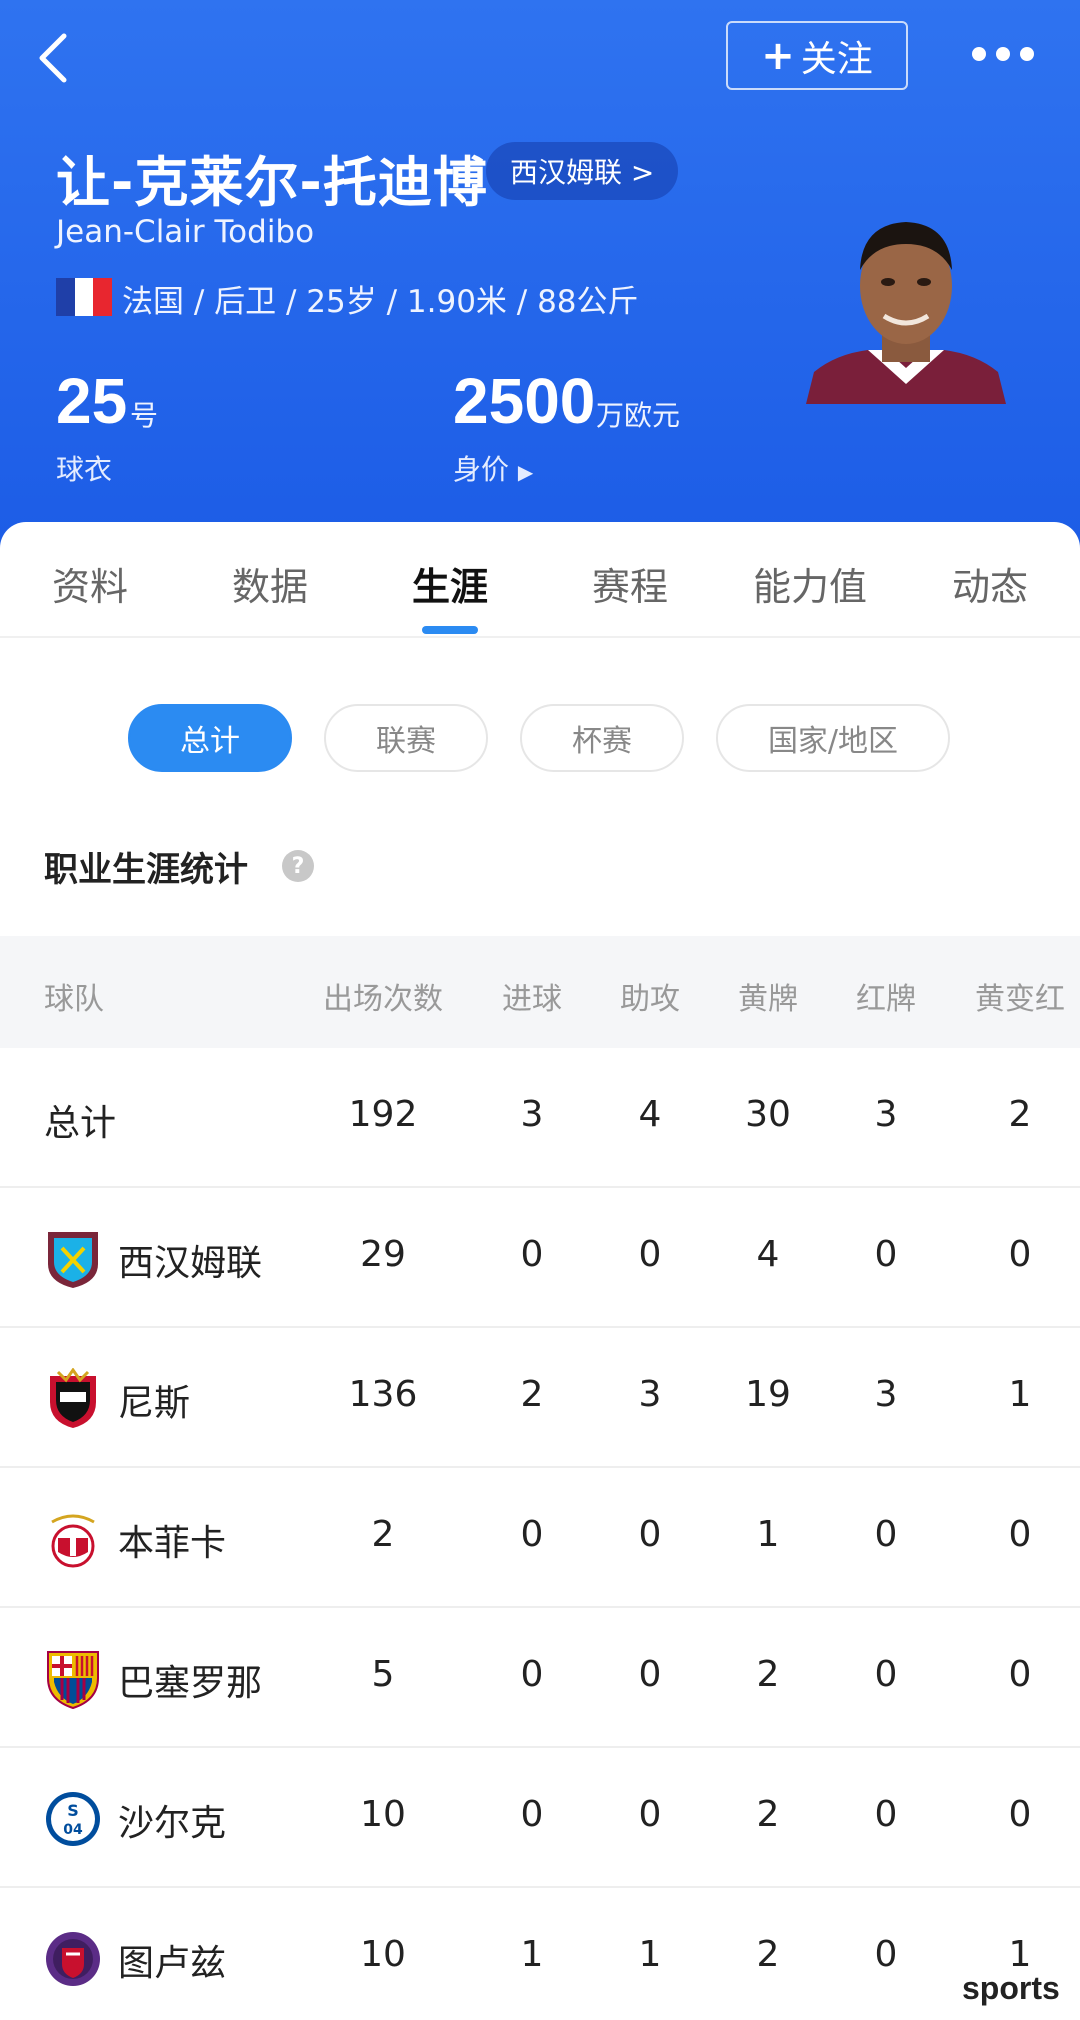  What do you see at coordinates (406, 738) in the screenshot?
I see `filter-league: 联赛` at bounding box center [406, 738].